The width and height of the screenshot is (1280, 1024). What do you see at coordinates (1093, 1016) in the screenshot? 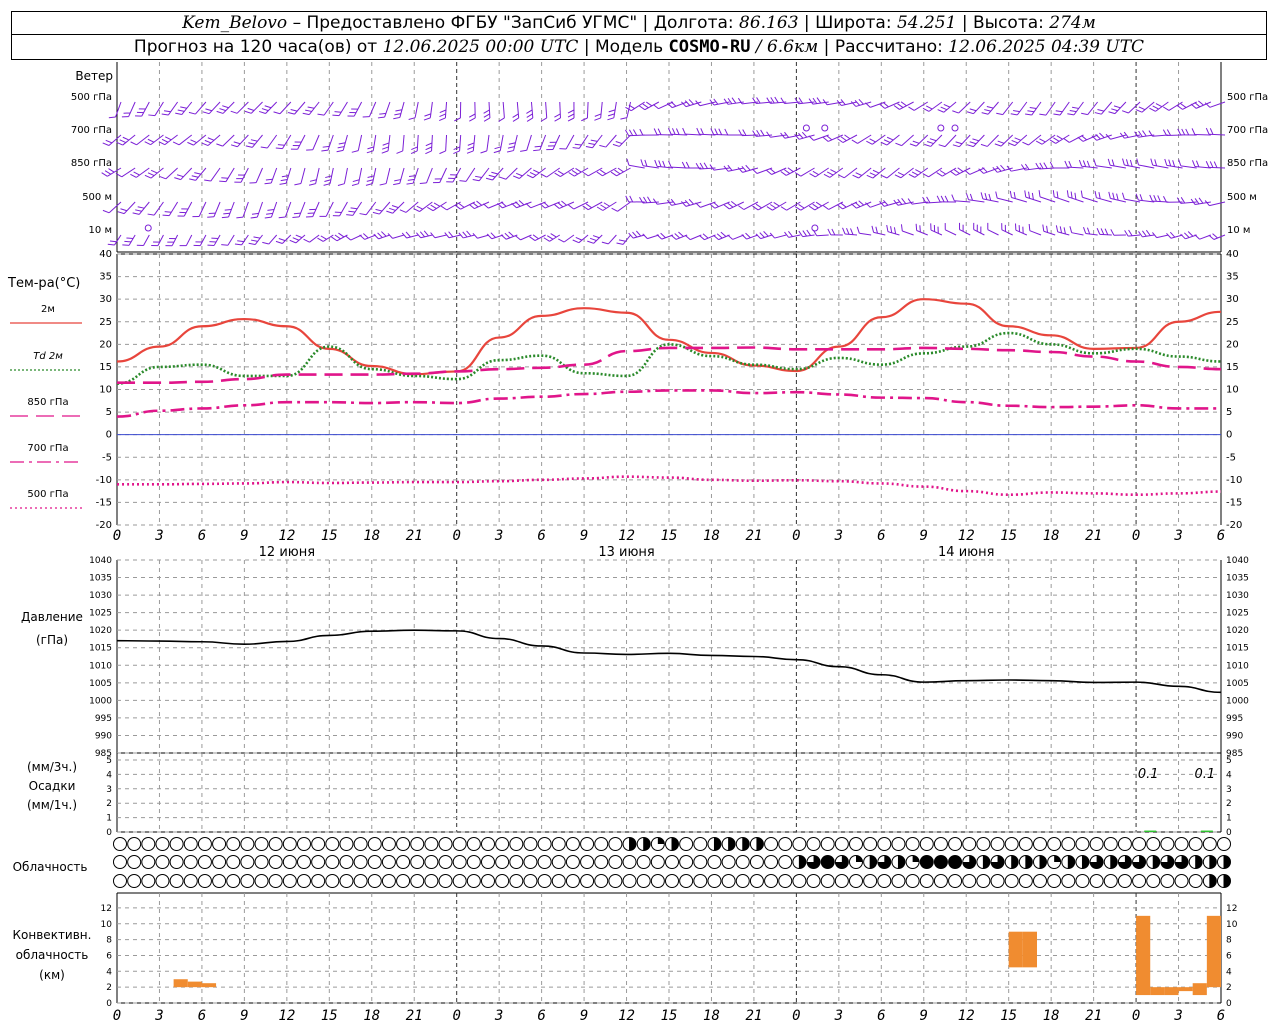
I see `time-axis-bottom-tick-label: 21` at bounding box center [1093, 1016].